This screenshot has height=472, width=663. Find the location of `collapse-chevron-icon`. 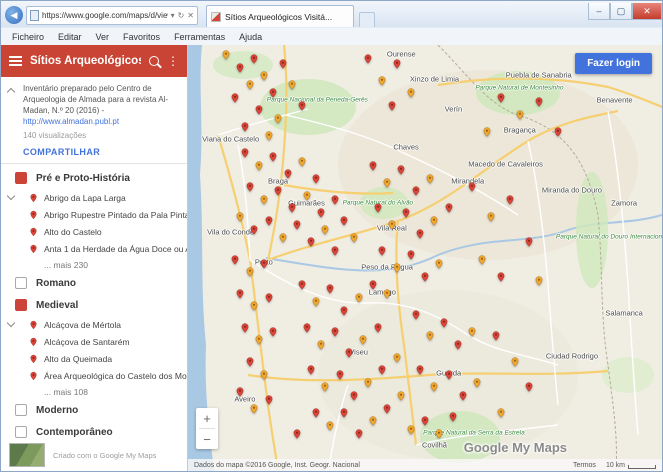

collapse-chevron-icon is located at coordinates (11, 92).